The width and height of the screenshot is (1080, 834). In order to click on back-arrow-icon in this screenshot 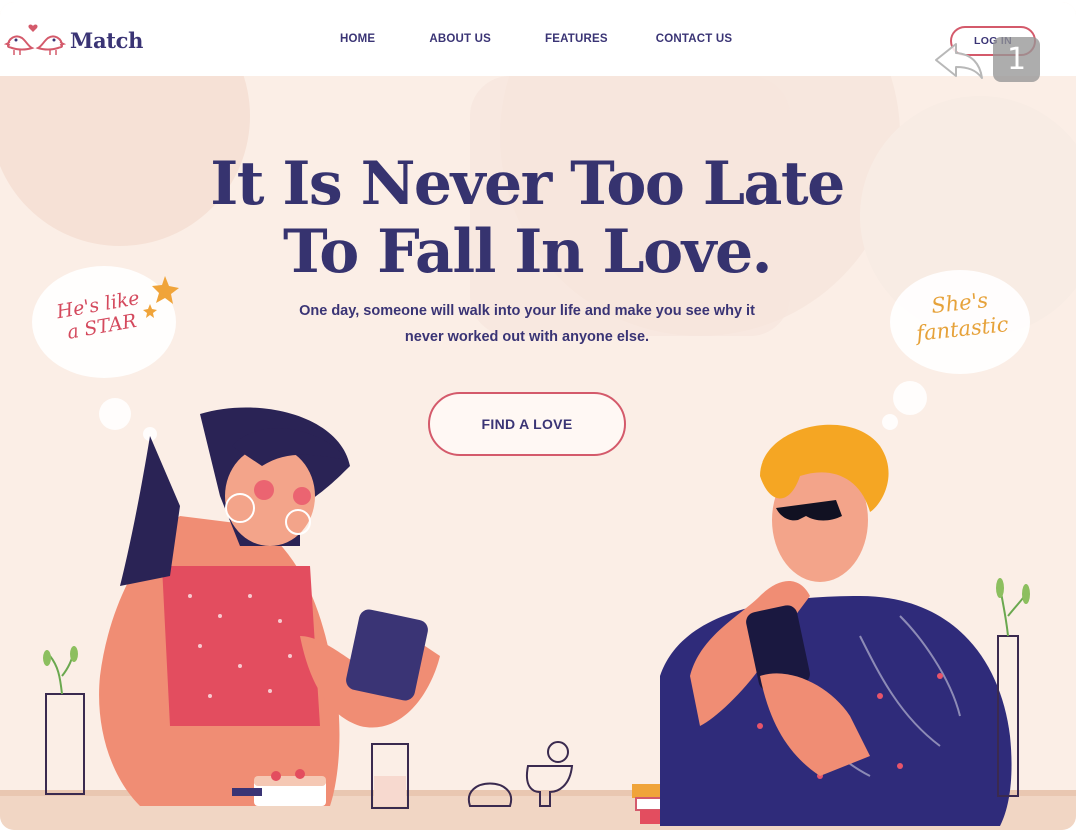, I will do `click(958, 60)`.